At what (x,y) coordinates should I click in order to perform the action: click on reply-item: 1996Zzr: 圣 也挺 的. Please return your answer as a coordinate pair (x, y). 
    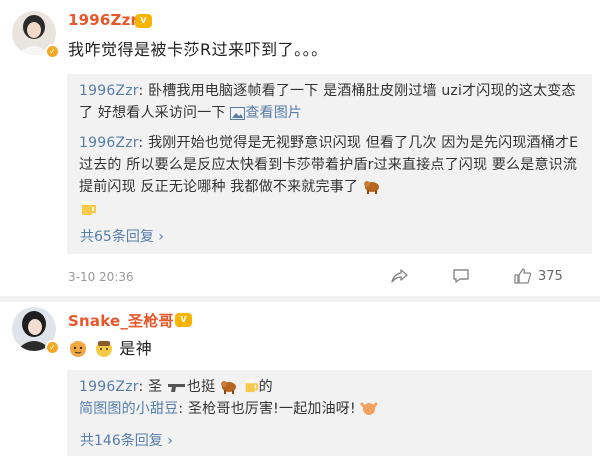
    Looking at the image, I should click on (330, 387).